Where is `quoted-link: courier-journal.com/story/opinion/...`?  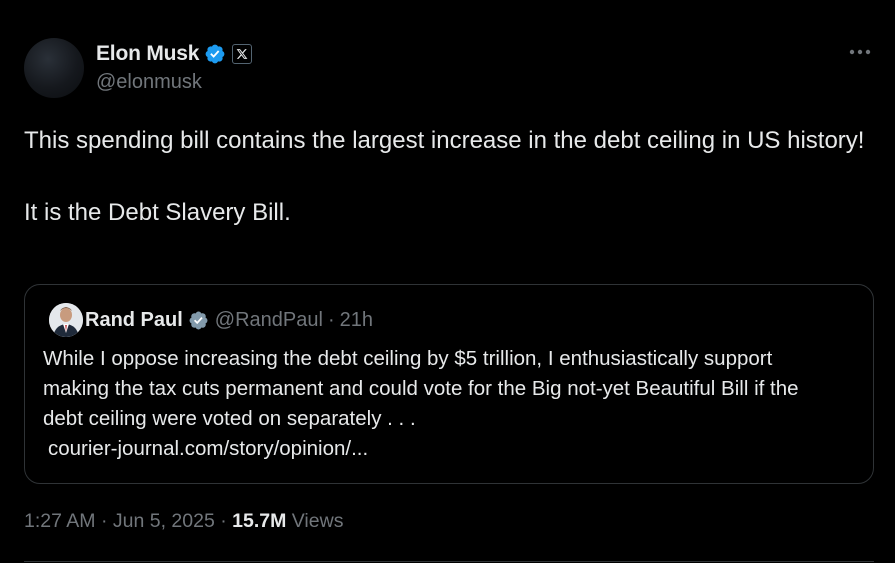 quoted-link: courier-journal.com/story/opinion/... is located at coordinates (443, 449).